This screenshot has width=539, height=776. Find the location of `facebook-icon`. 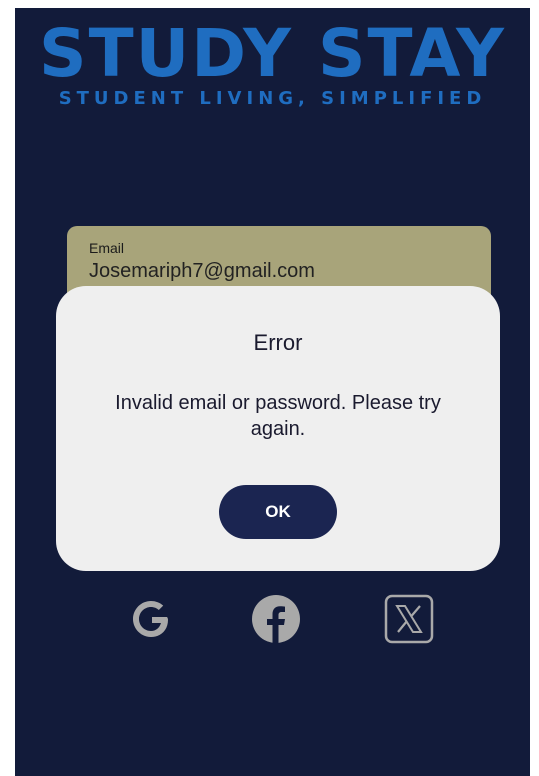

facebook-icon is located at coordinates (276, 619).